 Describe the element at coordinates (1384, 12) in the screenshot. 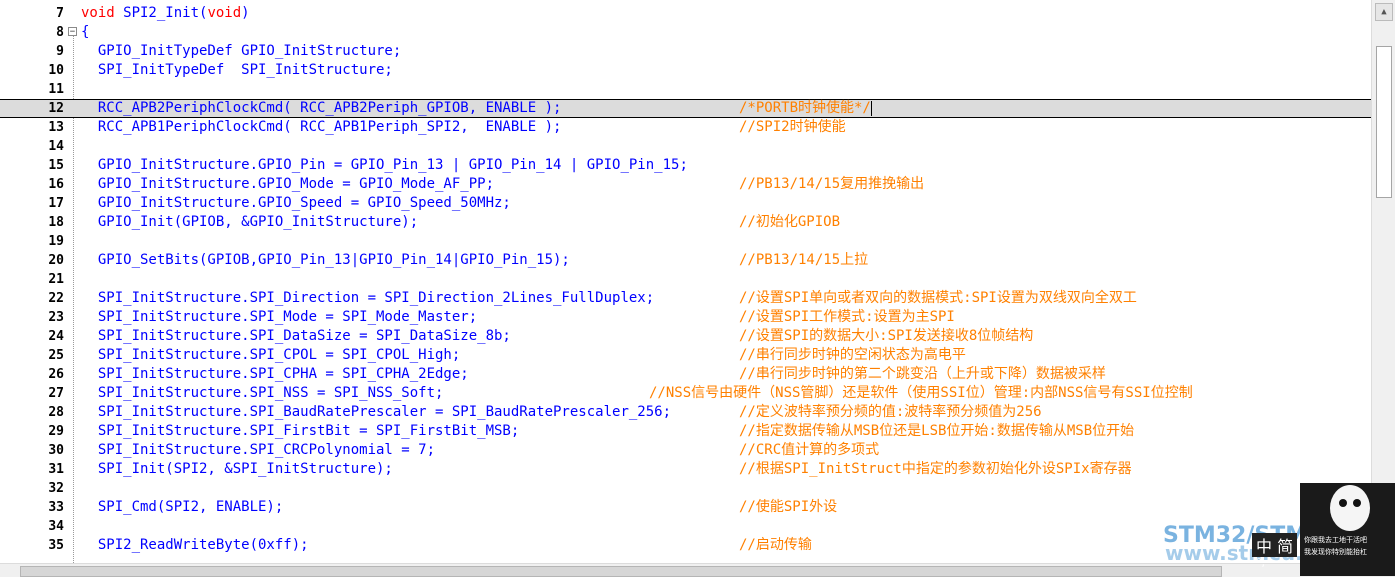

I see `scroll-up-icon: ▲` at that location.